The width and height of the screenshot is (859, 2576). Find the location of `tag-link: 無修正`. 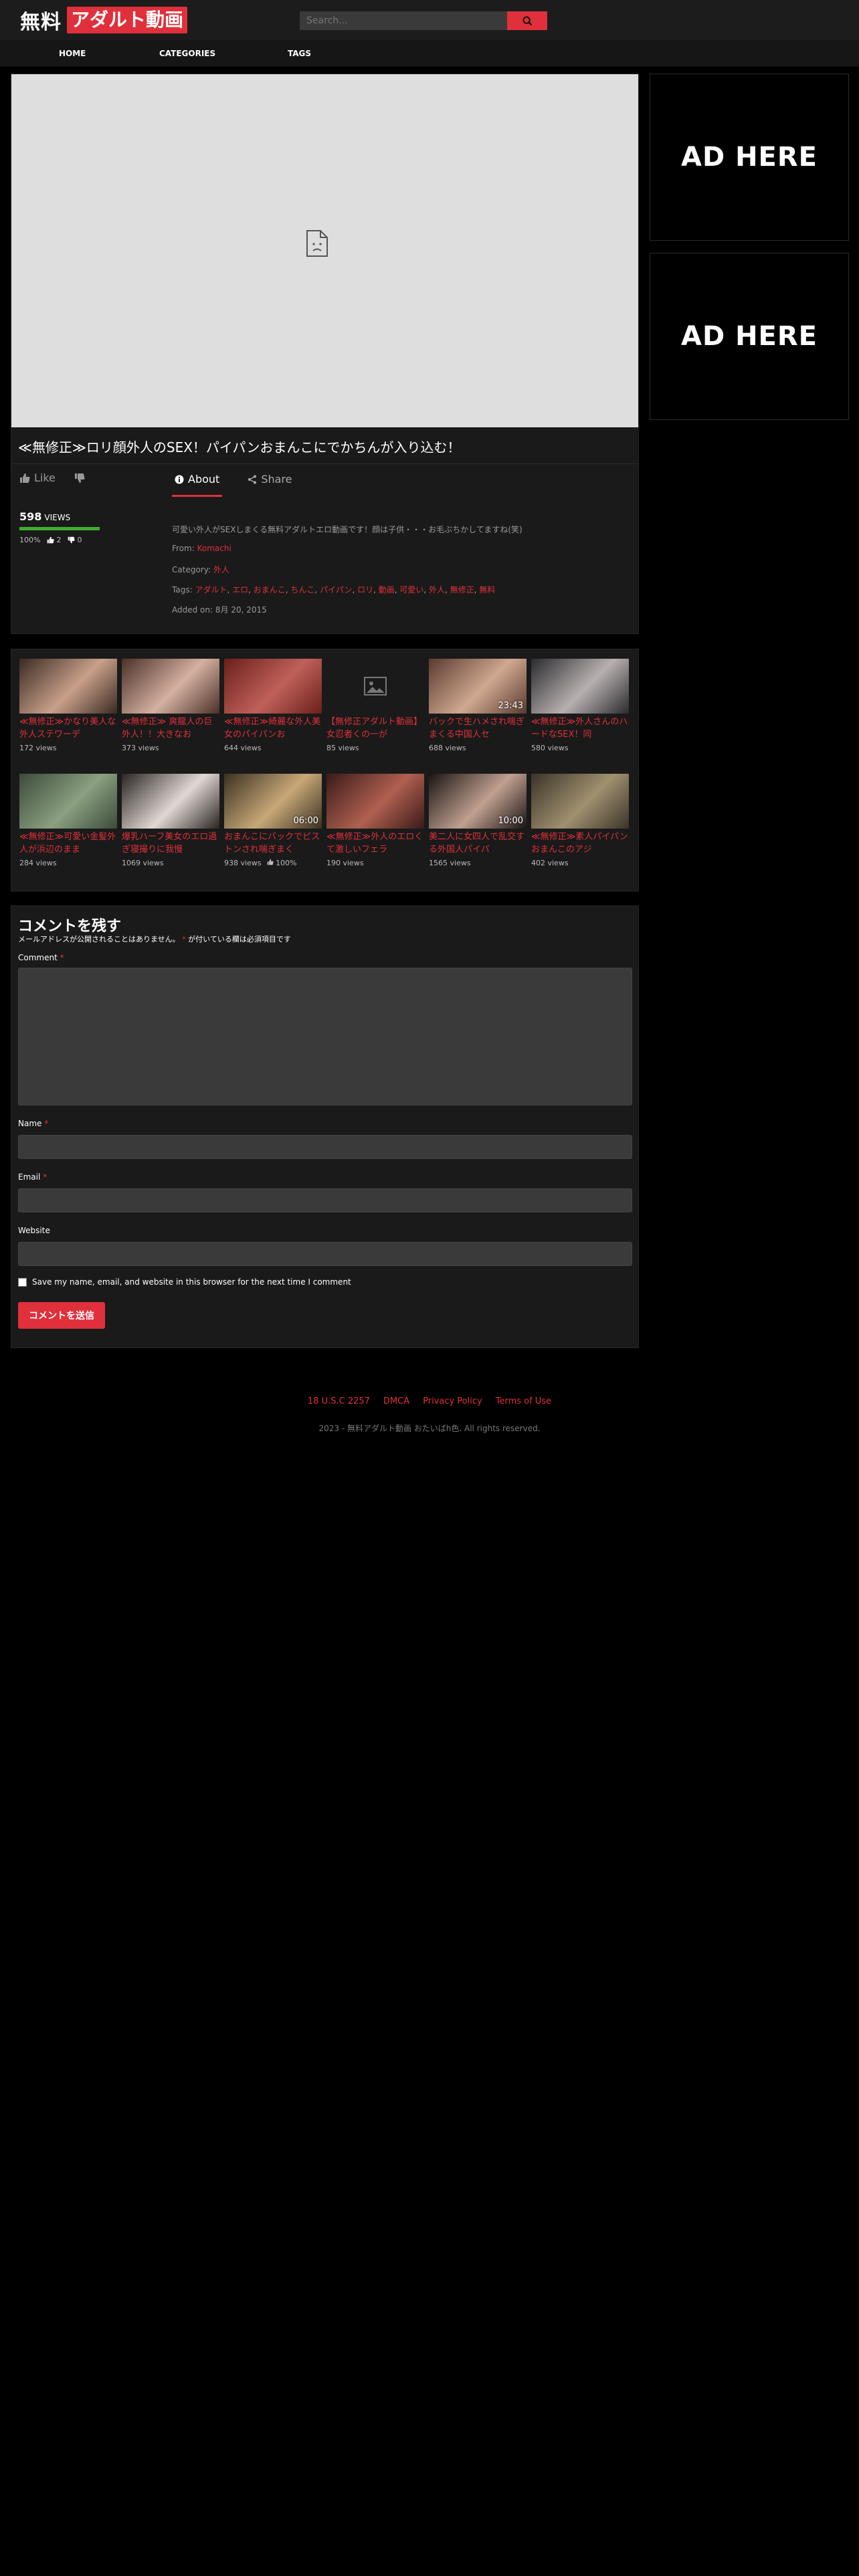

tag-link: 無修正 is located at coordinates (462, 590).